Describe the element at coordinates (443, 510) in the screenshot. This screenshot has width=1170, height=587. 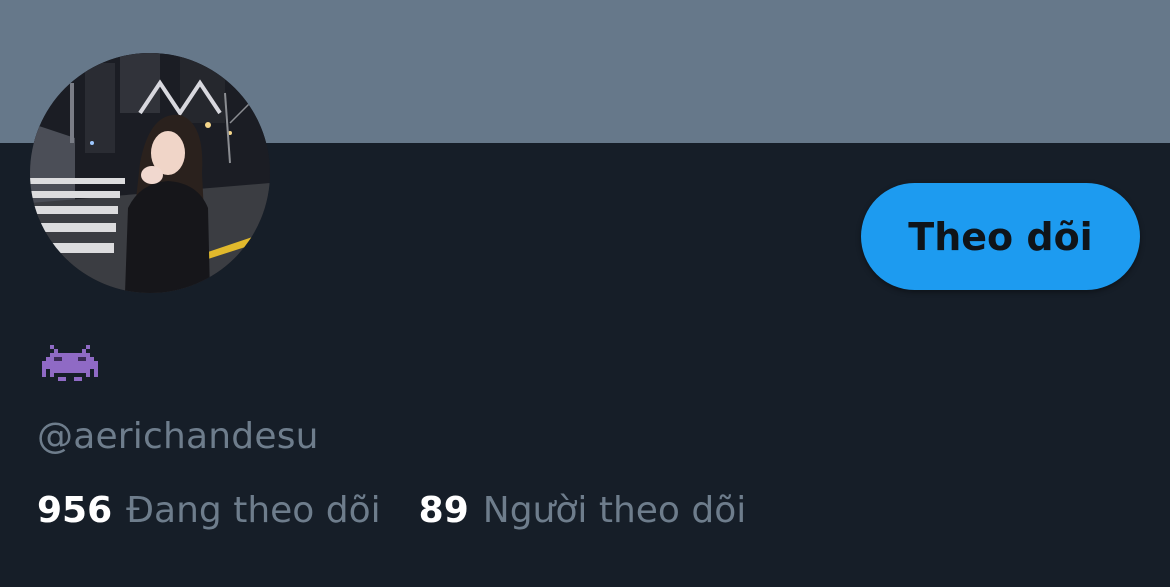
I see `followers-count: 89` at that location.